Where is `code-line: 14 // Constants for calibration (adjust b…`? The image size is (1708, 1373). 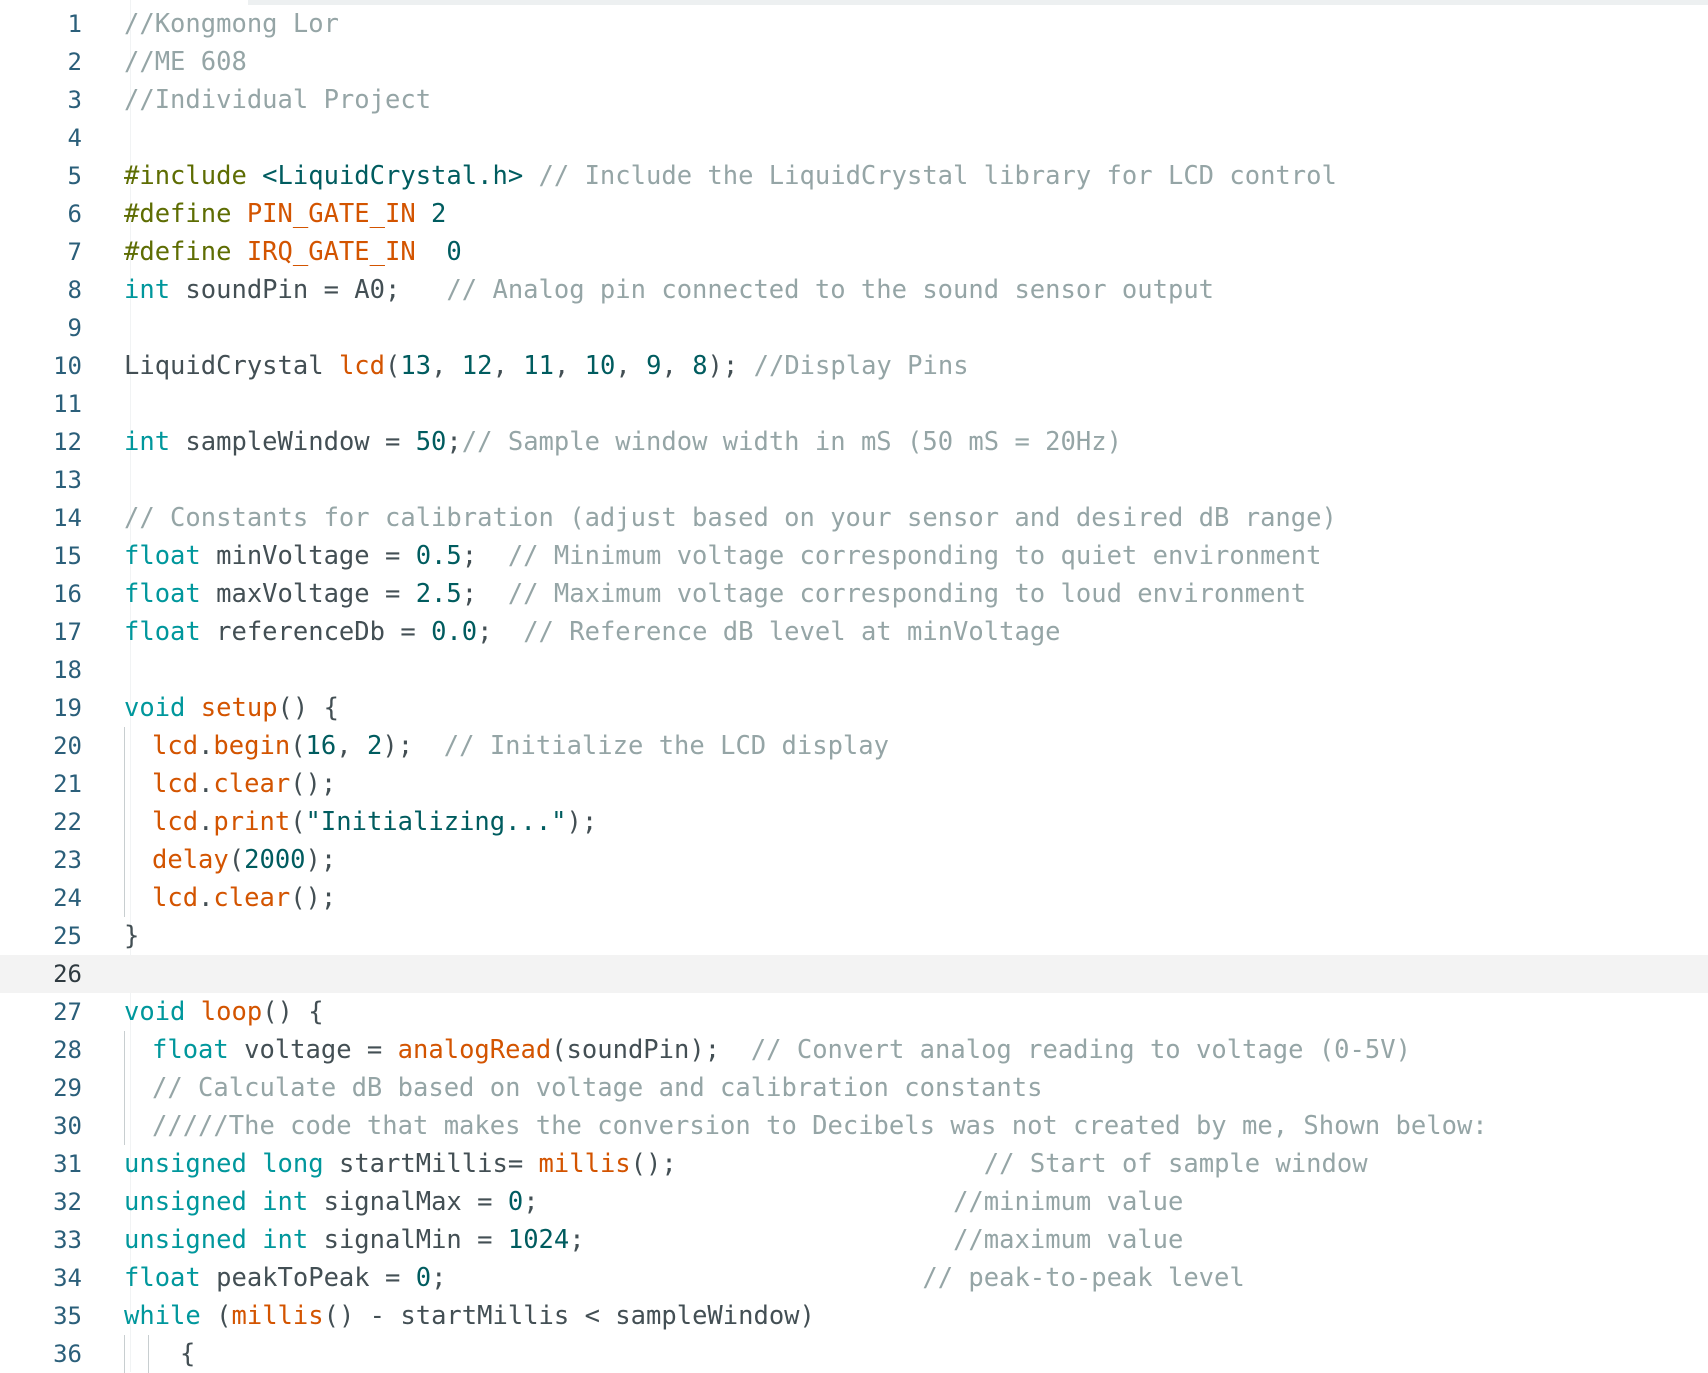 code-line: 14 // Constants for calibration (adjust b… is located at coordinates (854, 518).